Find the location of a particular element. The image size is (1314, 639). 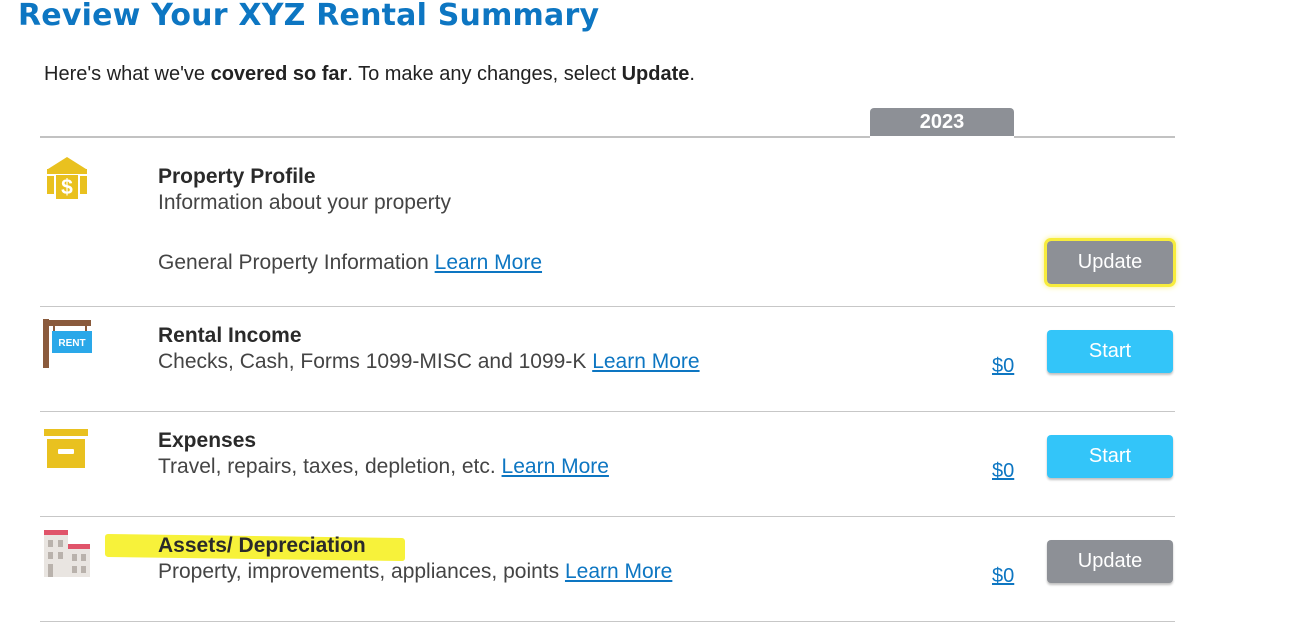

page-title: Review Your XYZ Rental Summary is located at coordinates (309, 16).